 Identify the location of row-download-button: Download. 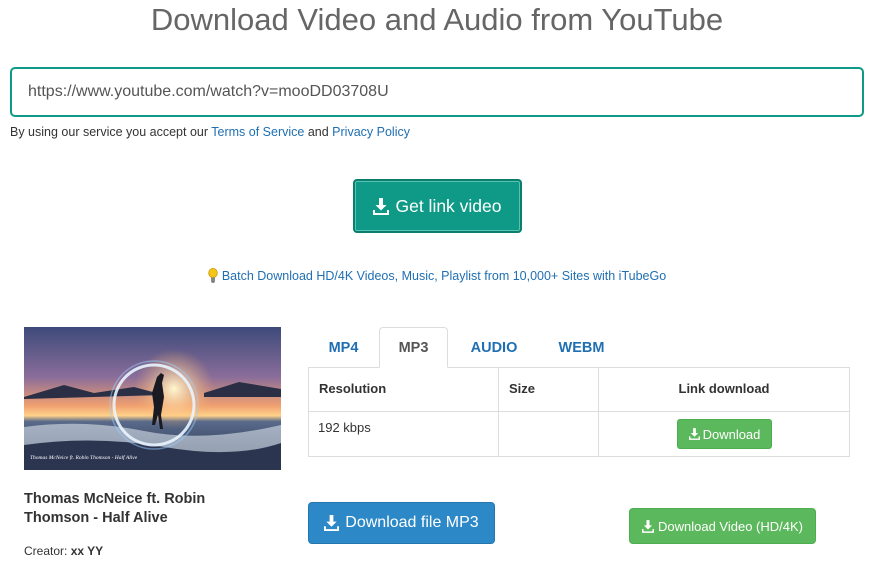
(724, 434).